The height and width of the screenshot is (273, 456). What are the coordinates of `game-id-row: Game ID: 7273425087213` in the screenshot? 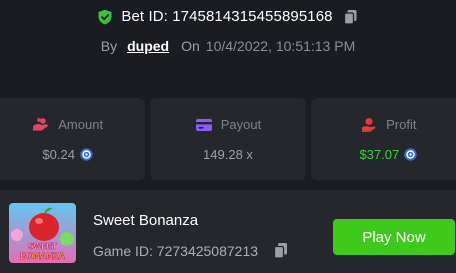 It's located at (191, 250).